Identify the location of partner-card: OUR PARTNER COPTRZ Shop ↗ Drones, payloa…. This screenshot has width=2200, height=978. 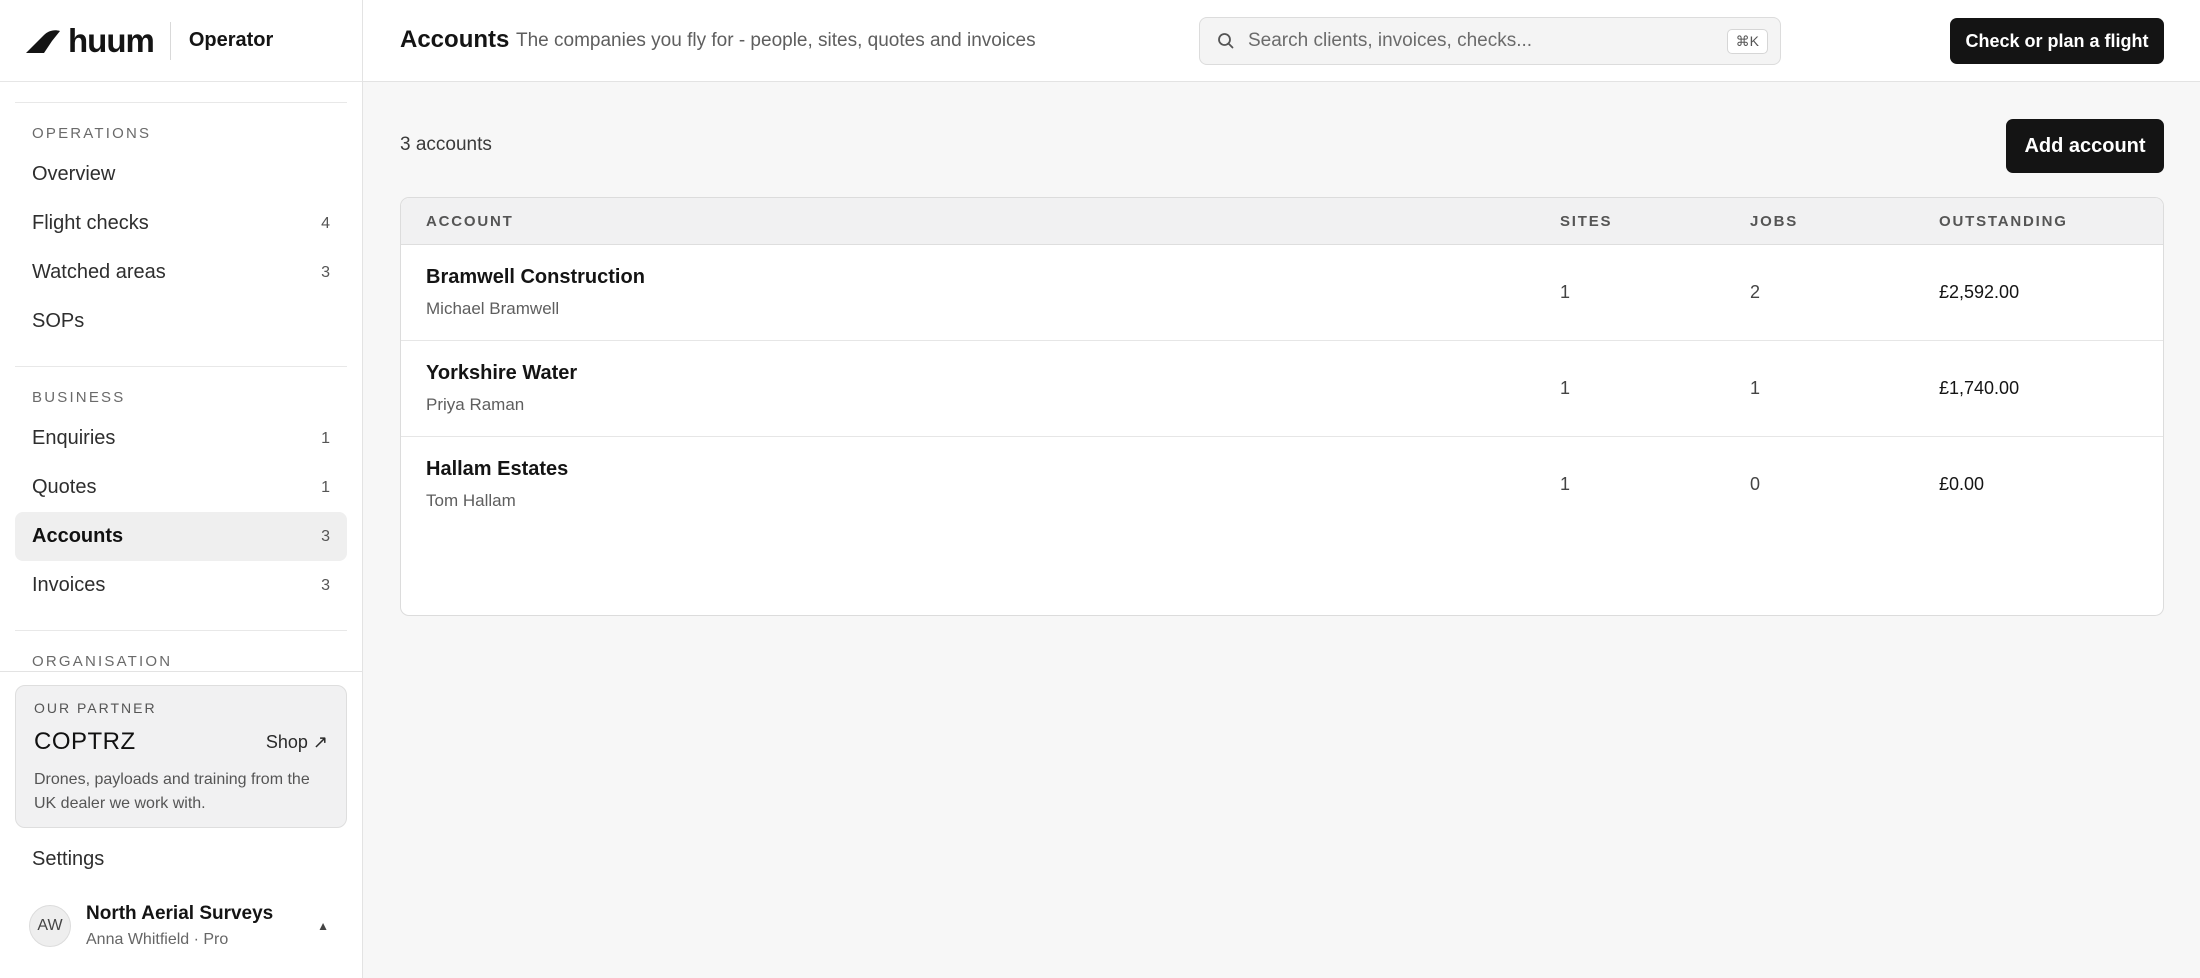
(181, 756).